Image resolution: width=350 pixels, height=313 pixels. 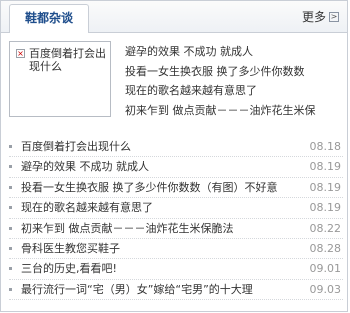 What do you see at coordinates (162, 229) in the screenshot?
I see `article-link: 初来乍到 做点贡献－－－油炸花生米保脆法` at bounding box center [162, 229].